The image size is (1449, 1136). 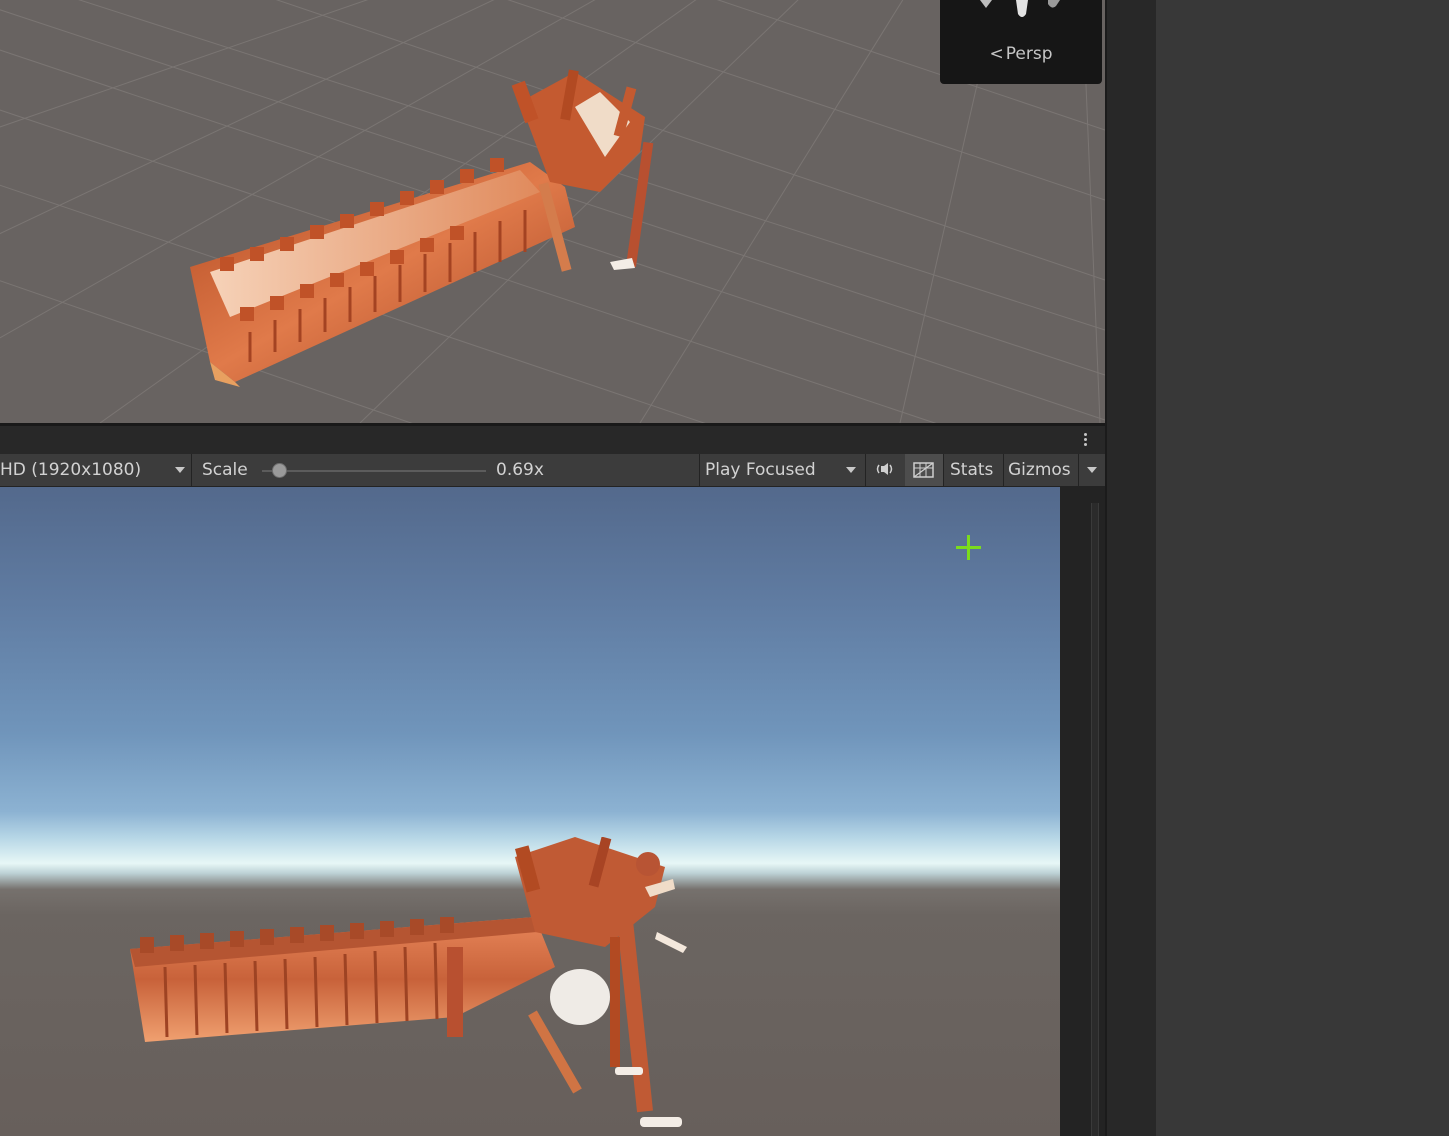 I want to click on mute-audio-button, so click(x=885, y=470).